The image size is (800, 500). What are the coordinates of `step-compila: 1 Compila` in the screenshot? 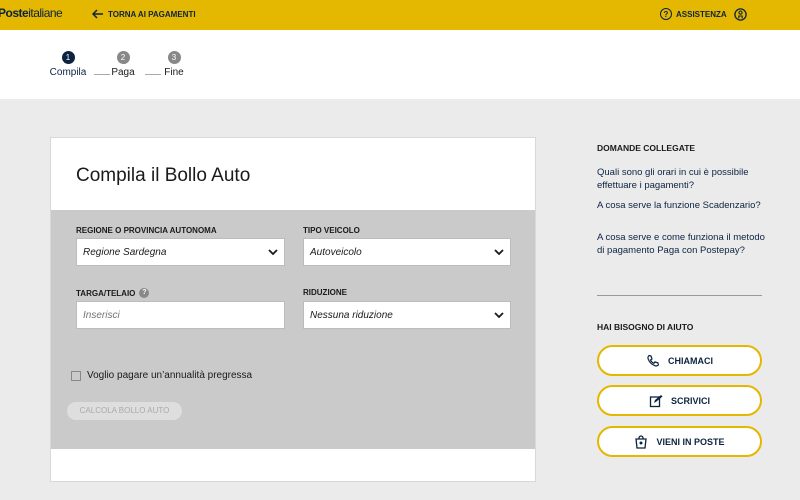 It's located at (68, 64).